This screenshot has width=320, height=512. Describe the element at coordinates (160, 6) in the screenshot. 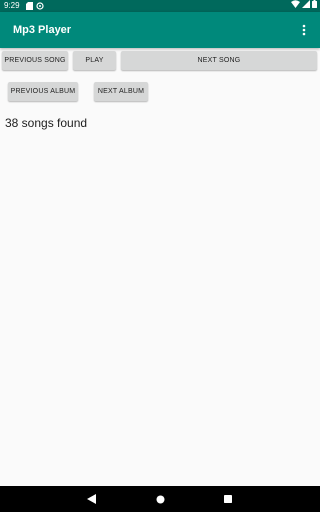

I see `status-bar: 9:29` at that location.